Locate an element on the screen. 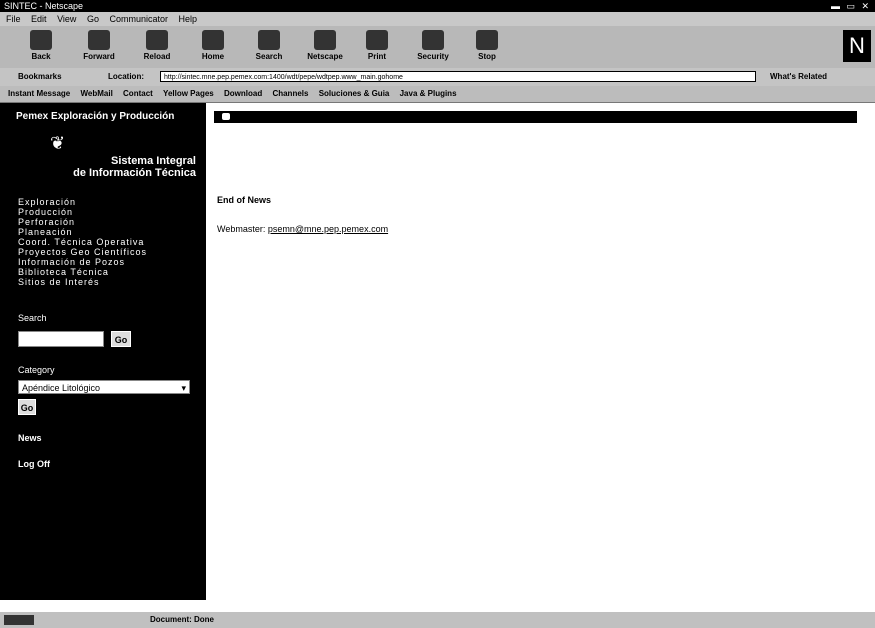 The image size is (875, 628). window-titlebar: SINTEC - Netscape ▬ ▭ ✕ is located at coordinates (437, 6).